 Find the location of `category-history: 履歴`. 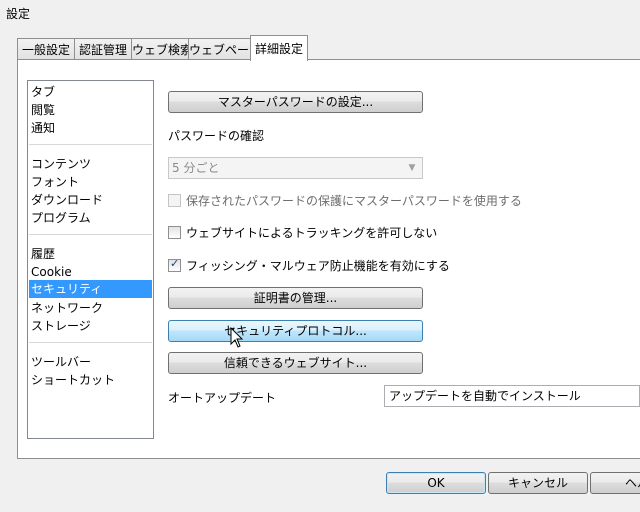

category-history: 履歴 is located at coordinates (90, 254).